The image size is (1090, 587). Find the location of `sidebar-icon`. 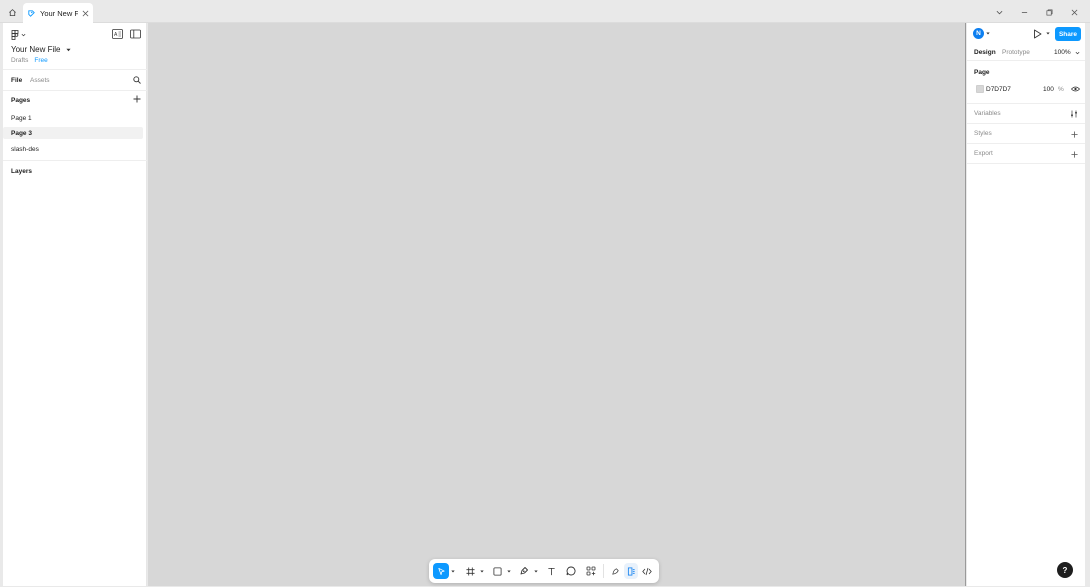

sidebar-icon is located at coordinates (135, 34).